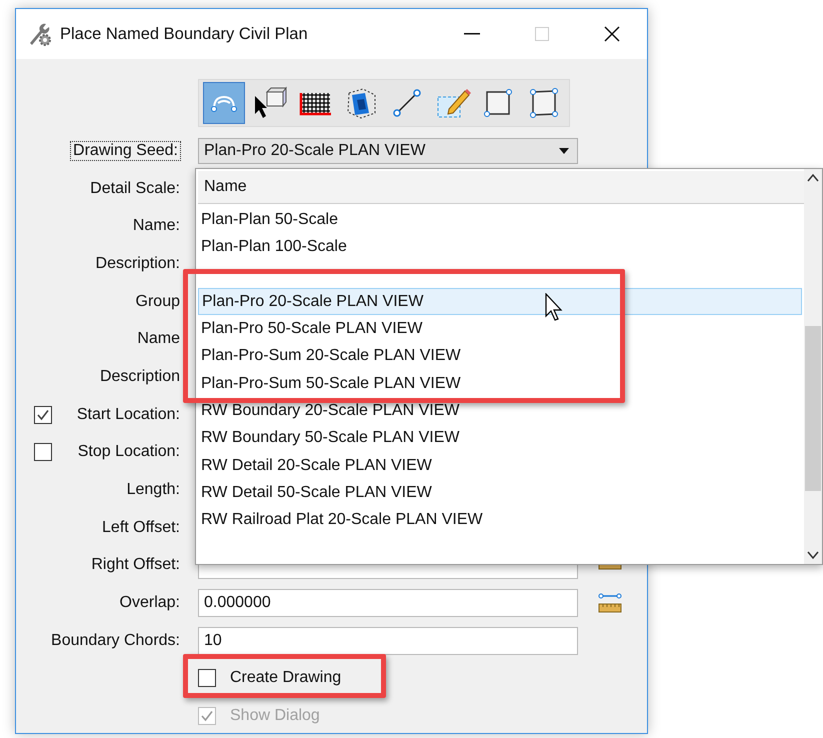 Image resolution: width=823 pixels, height=738 pixels. I want to click on field-label: Right Offset:, so click(135, 565).